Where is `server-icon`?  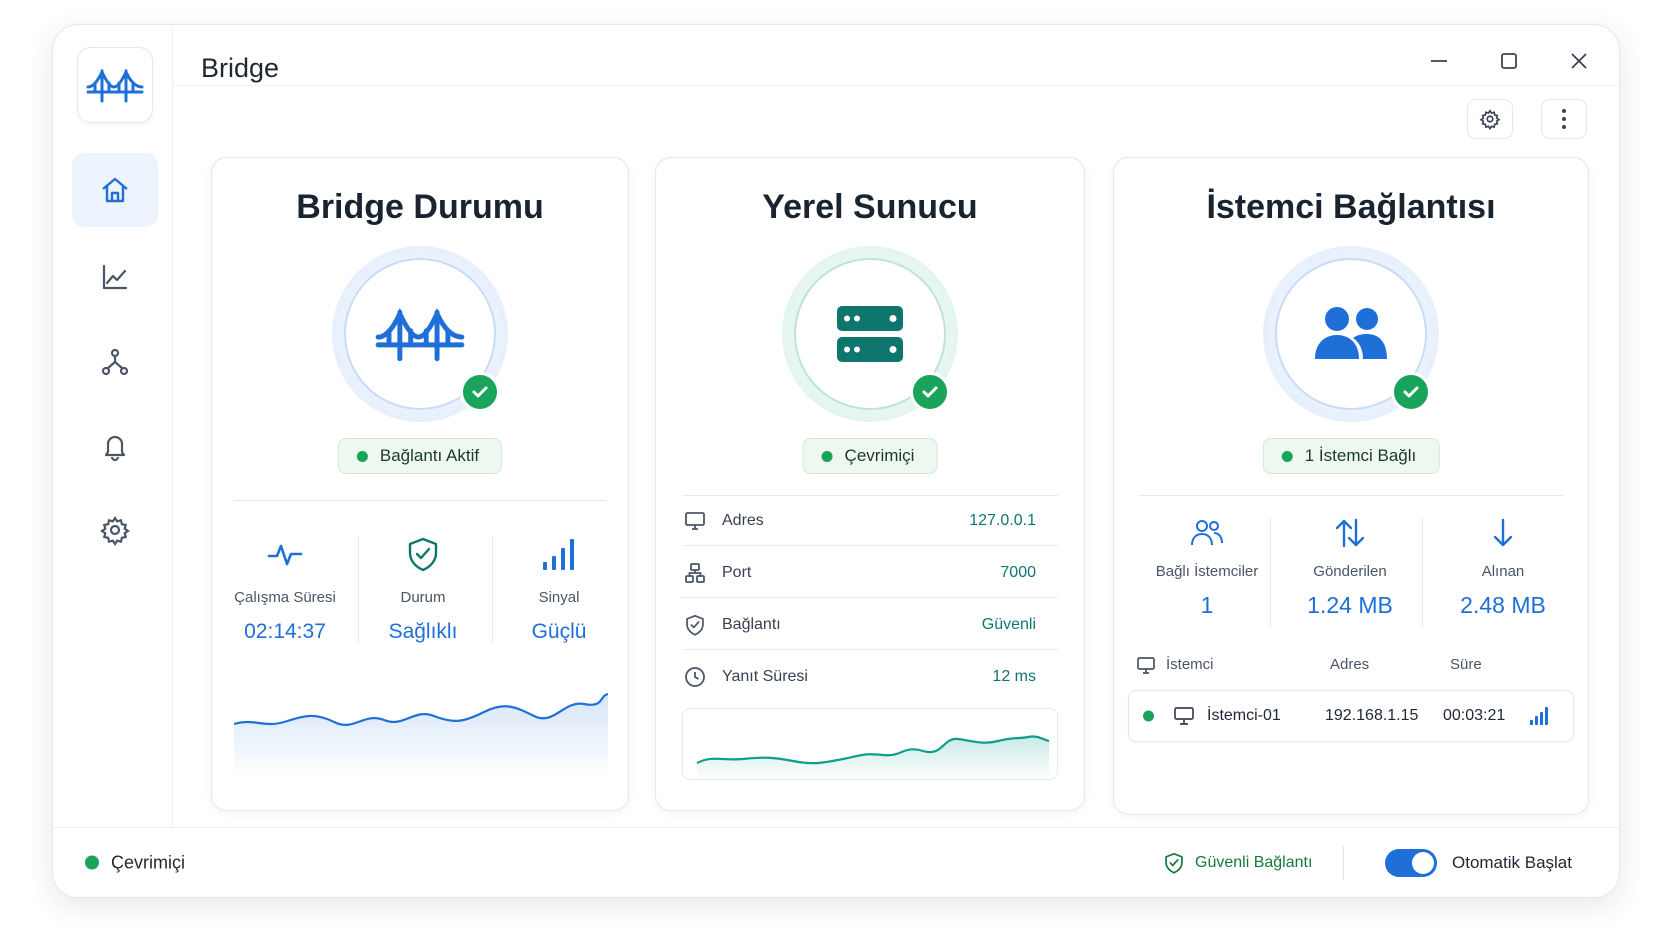 server-icon is located at coordinates (870, 334).